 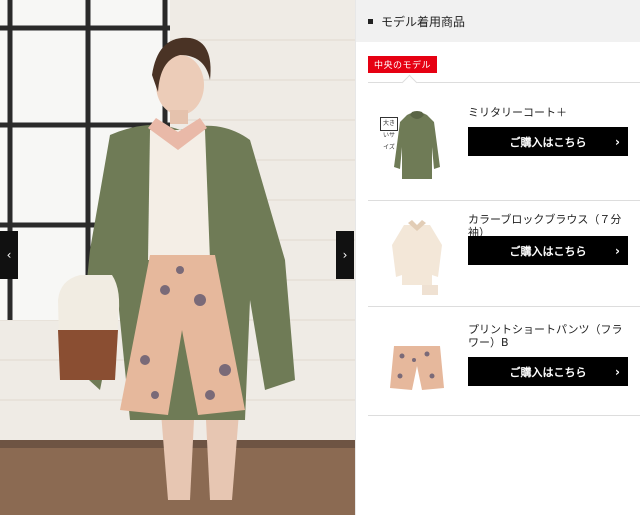 I want to click on model-tag: 中央のモデル, so click(x=403, y=64).